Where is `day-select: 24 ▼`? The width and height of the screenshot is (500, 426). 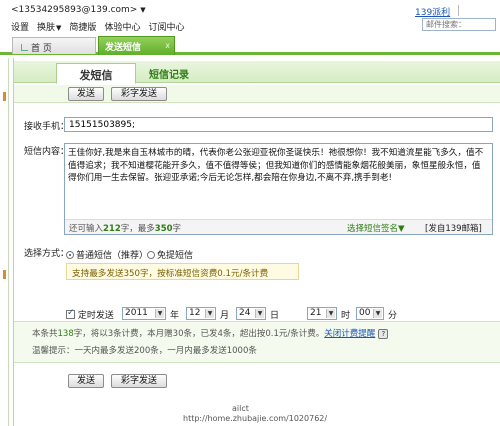 day-select: 24 ▼ is located at coordinates (251, 313).